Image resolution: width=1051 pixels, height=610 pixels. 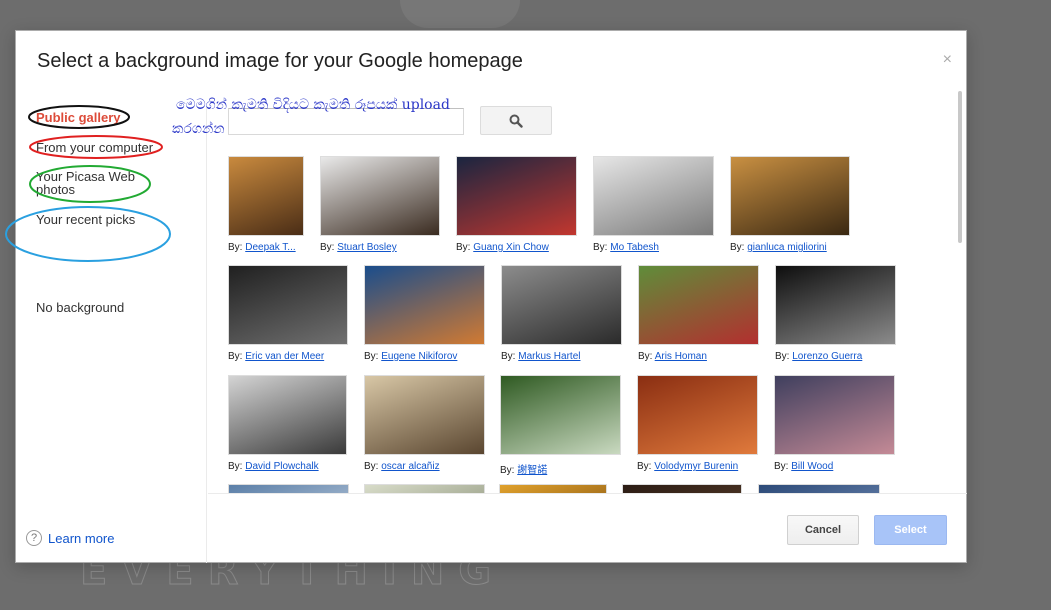 I want to click on author-link: Volodymyr Burenin, so click(x=696, y=466).